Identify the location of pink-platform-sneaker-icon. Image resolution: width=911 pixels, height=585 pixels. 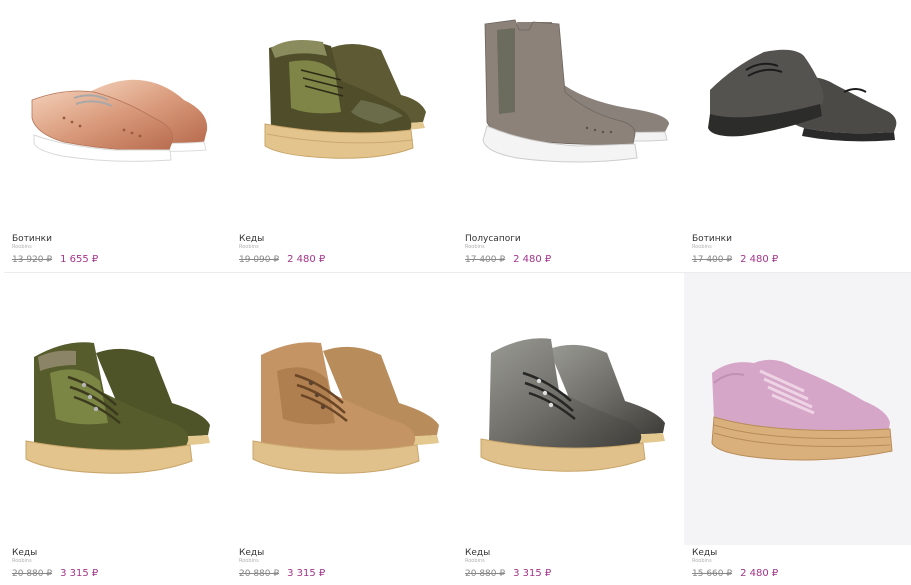
(797, 409).